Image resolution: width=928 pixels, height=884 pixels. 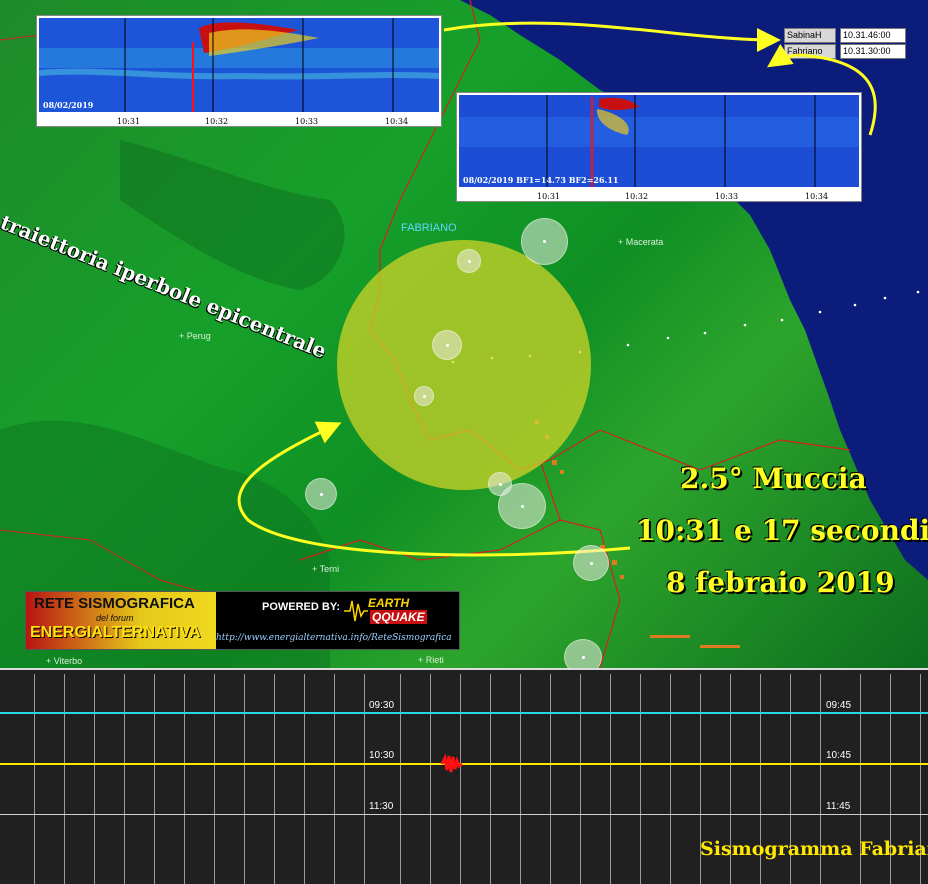 What do you see at coordinates (839, 755) in the screenshot?
I see `time-label-right: 10:45` at bounding box center [839, 755].